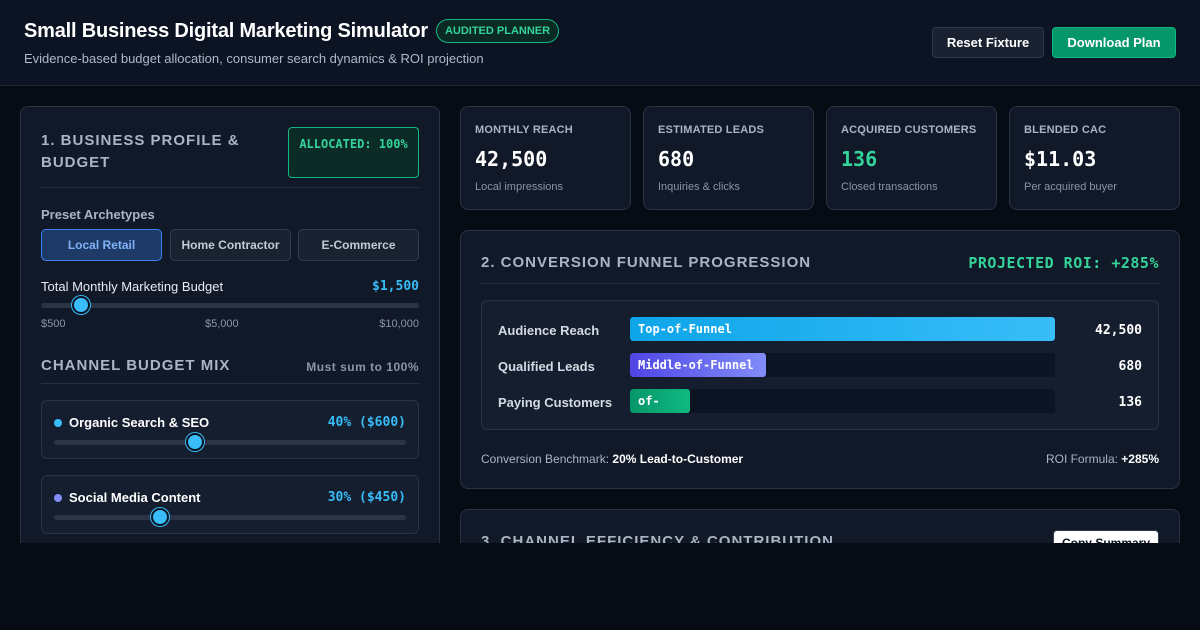  I want to click on metric-value: 680, so click(676, 159).